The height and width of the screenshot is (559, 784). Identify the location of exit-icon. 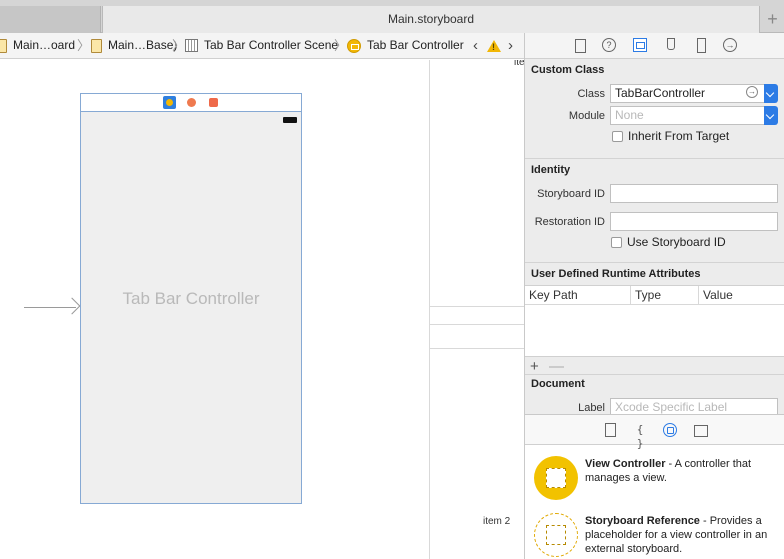
(213, 102).